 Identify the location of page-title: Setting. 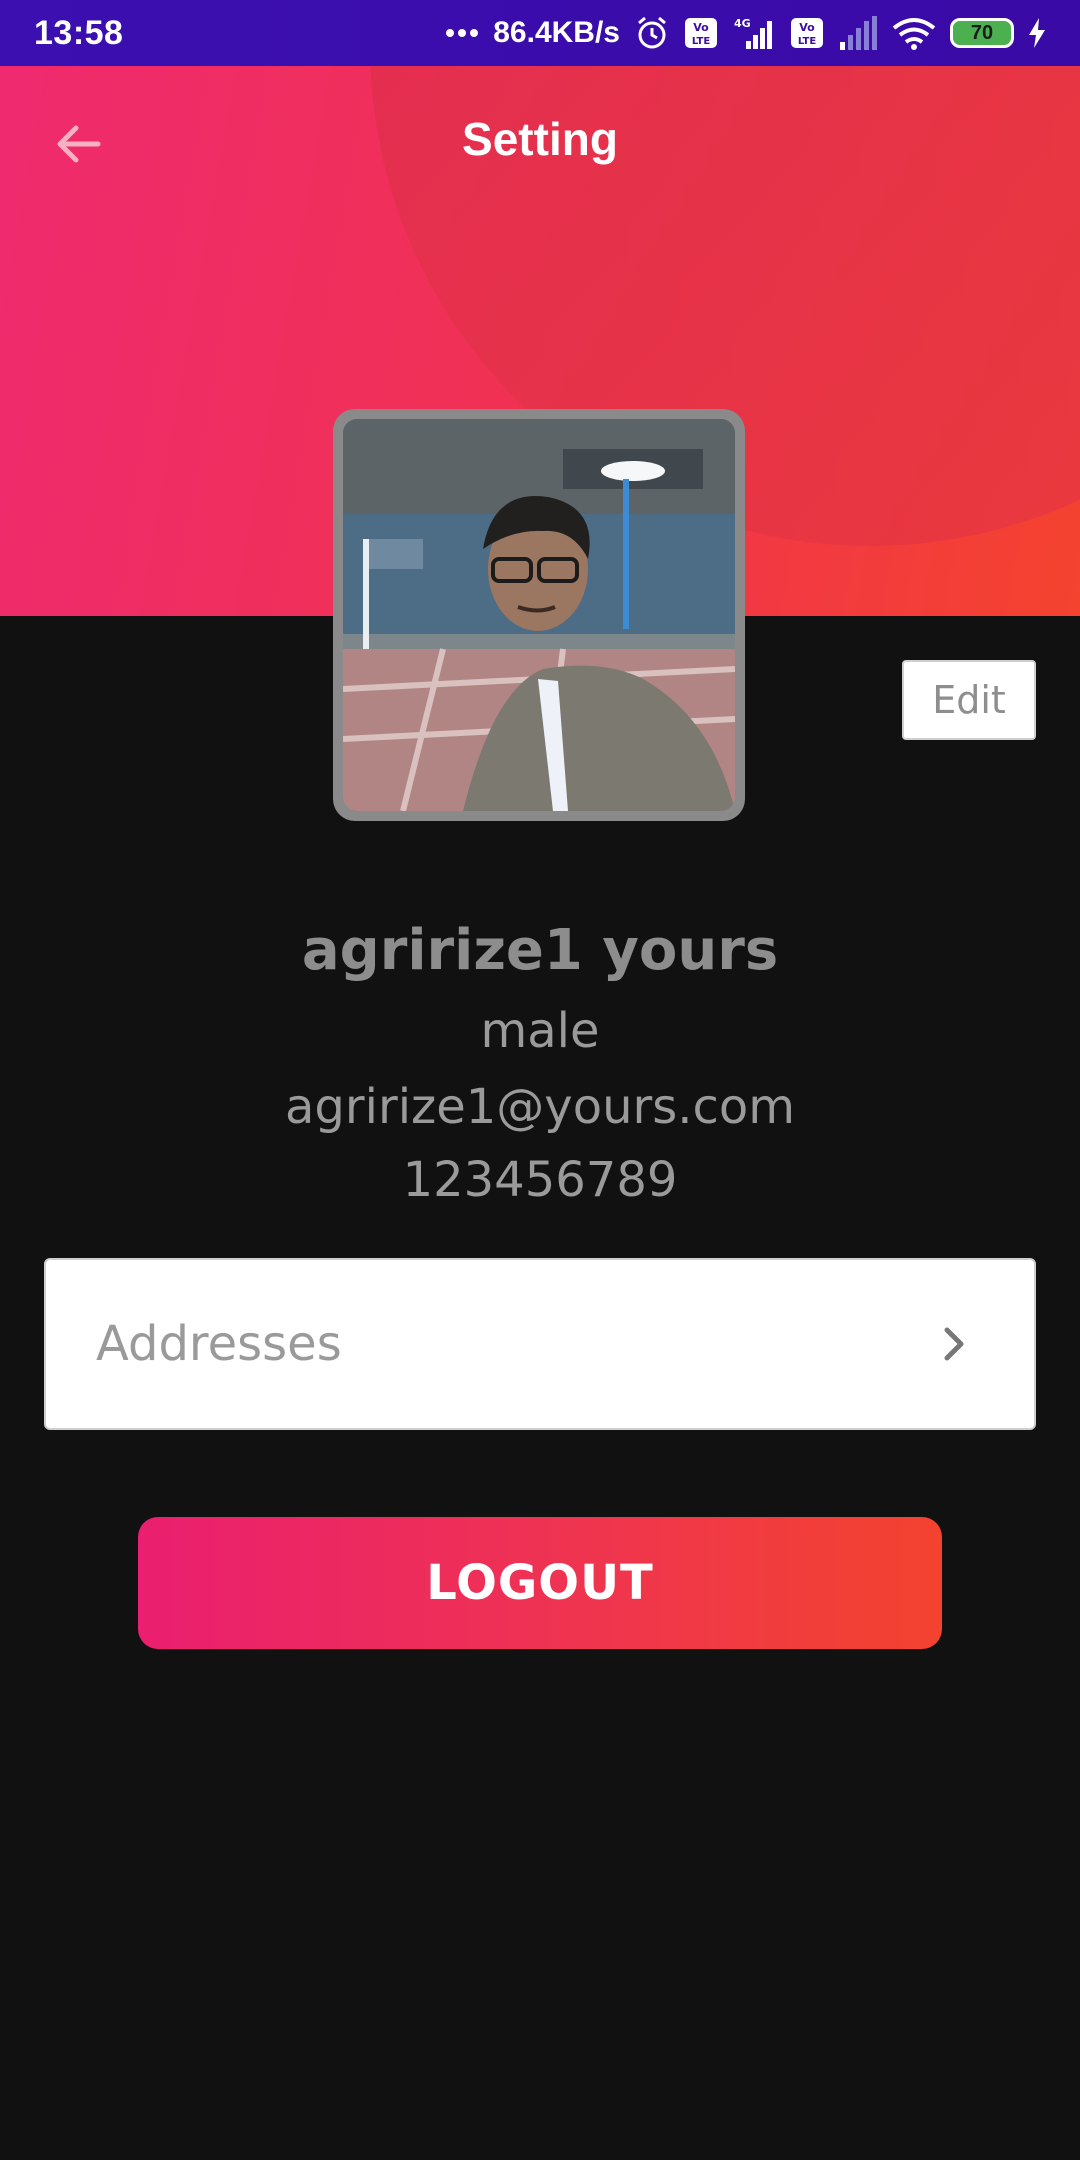
(540, 139).